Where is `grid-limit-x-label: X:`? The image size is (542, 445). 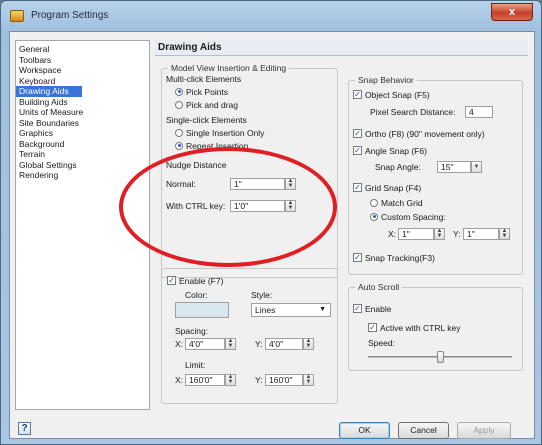
grid-limit-x-label: X: is located at coordinates (179, 380).